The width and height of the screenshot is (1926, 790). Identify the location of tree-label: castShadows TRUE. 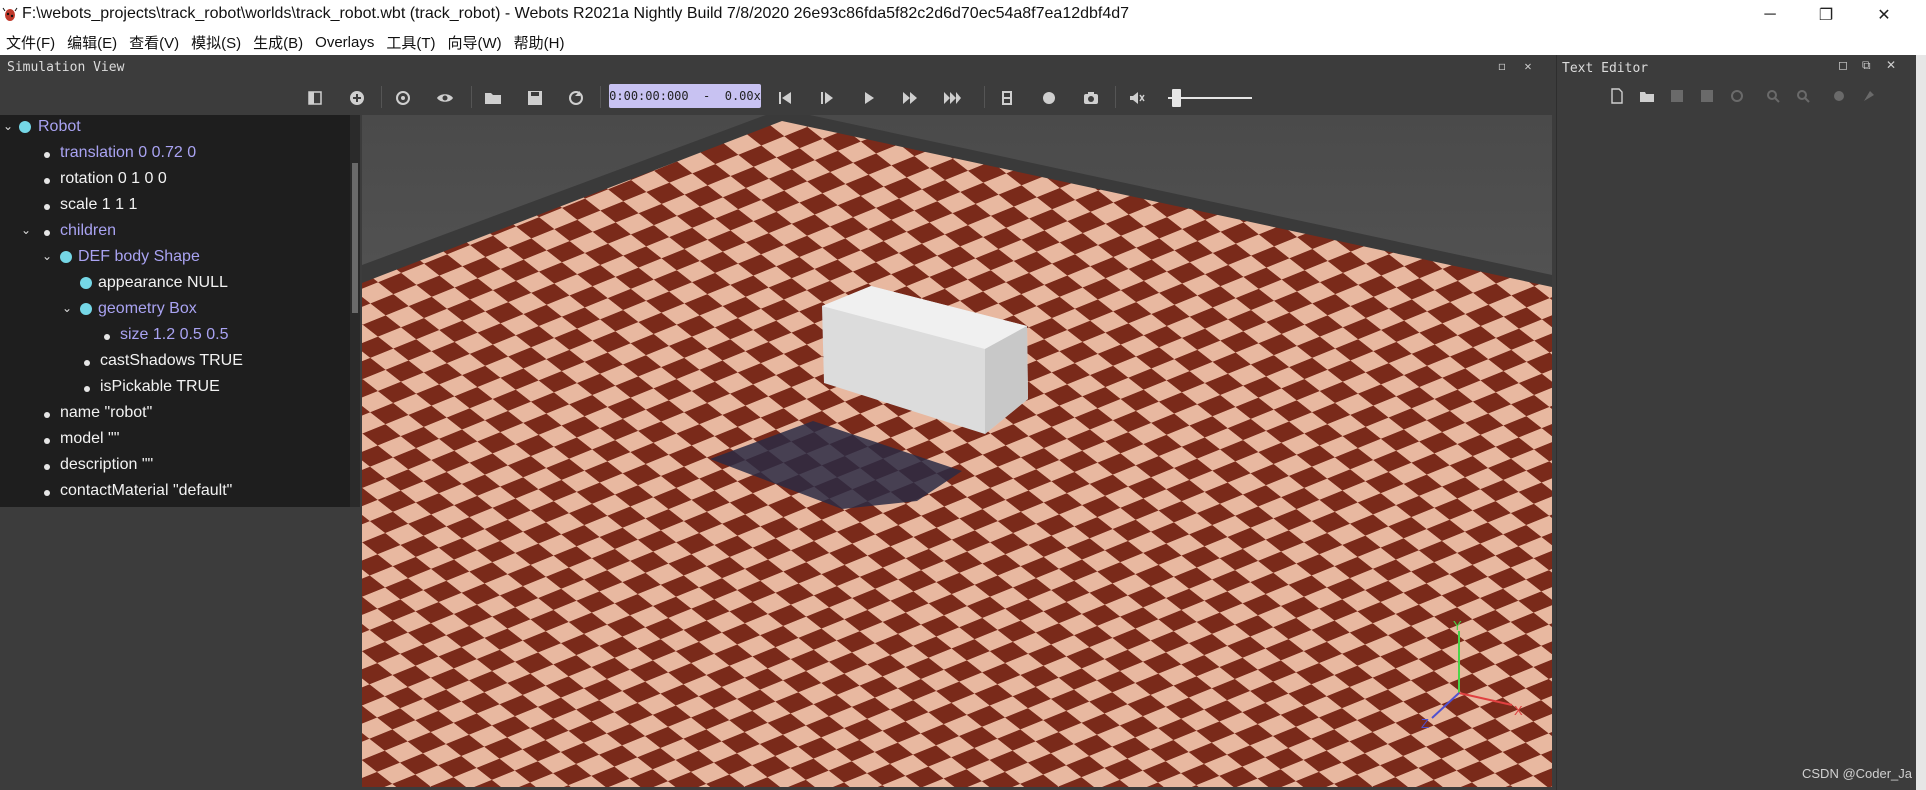
(171, 360).